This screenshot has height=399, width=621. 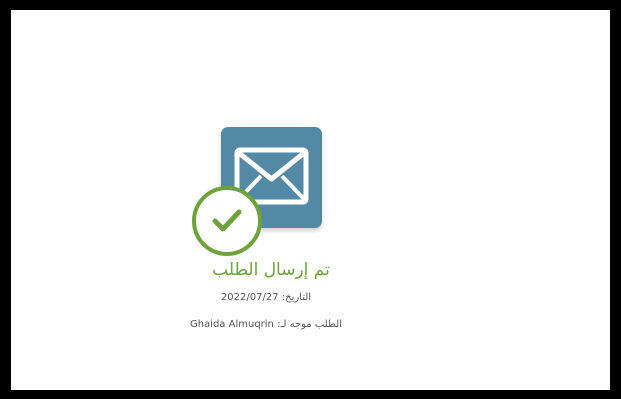 What do you see at coordinates (271, 270) in the screenshot?
I see `confirmation-title: تم إرسال الطلب` at bounding box center [271, 270].